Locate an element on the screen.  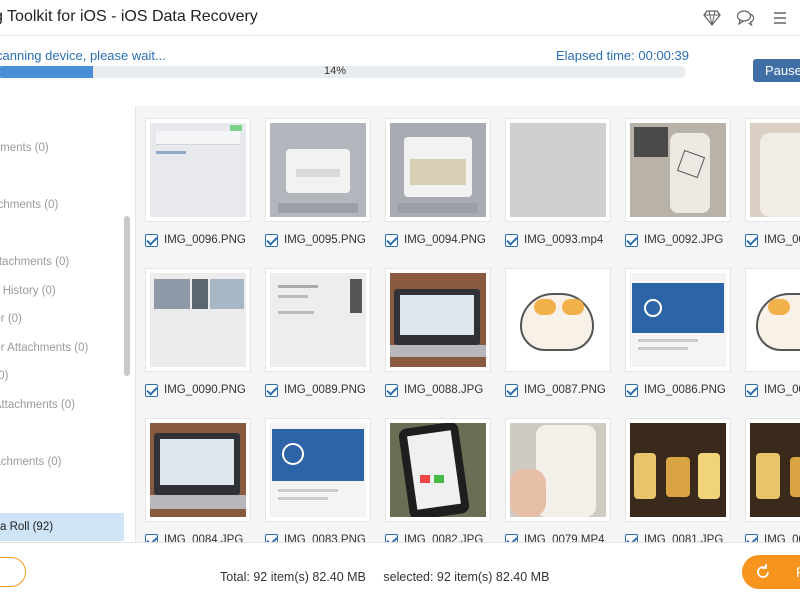
refresh-icon is located at coordinates (763, 571).